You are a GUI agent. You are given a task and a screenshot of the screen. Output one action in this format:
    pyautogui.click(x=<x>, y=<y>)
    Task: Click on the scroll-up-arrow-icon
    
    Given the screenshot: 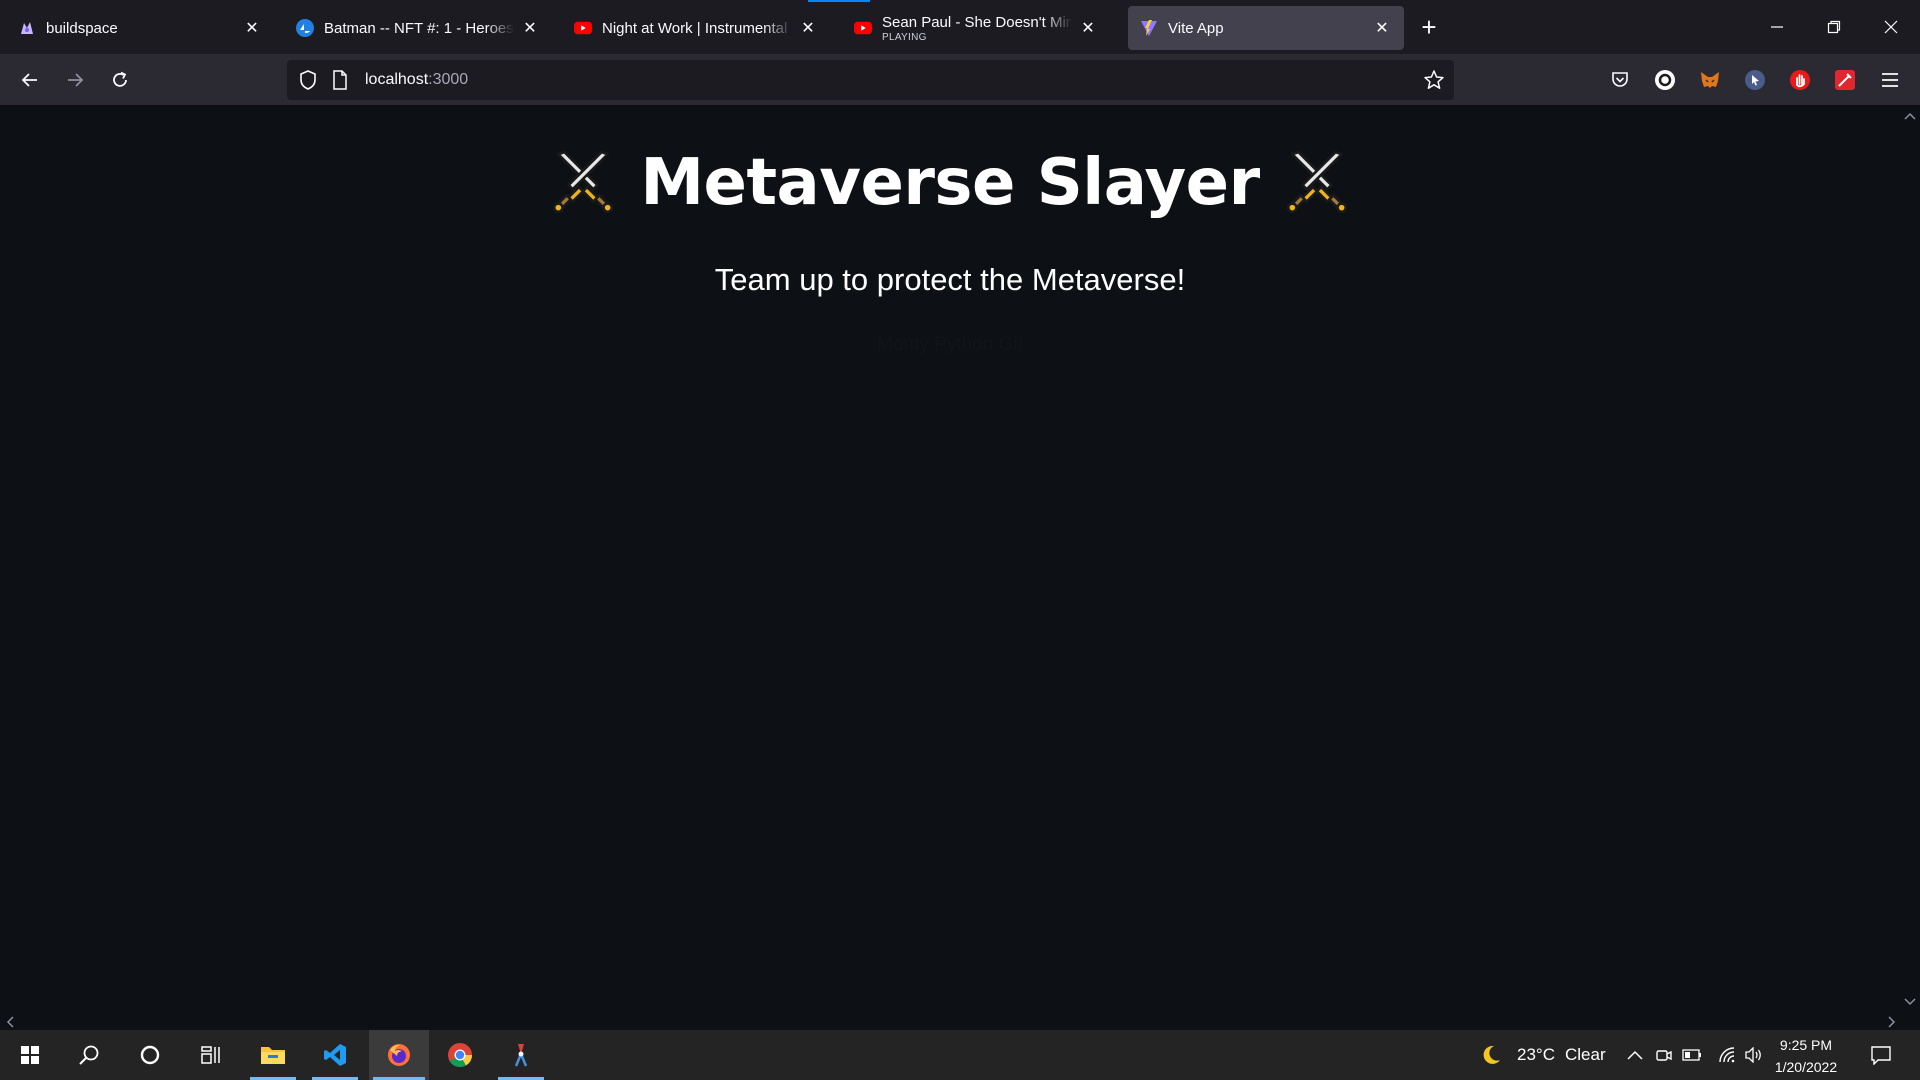 What is the action you would take?
    pyautogui.click(x=1910, y=116)
    